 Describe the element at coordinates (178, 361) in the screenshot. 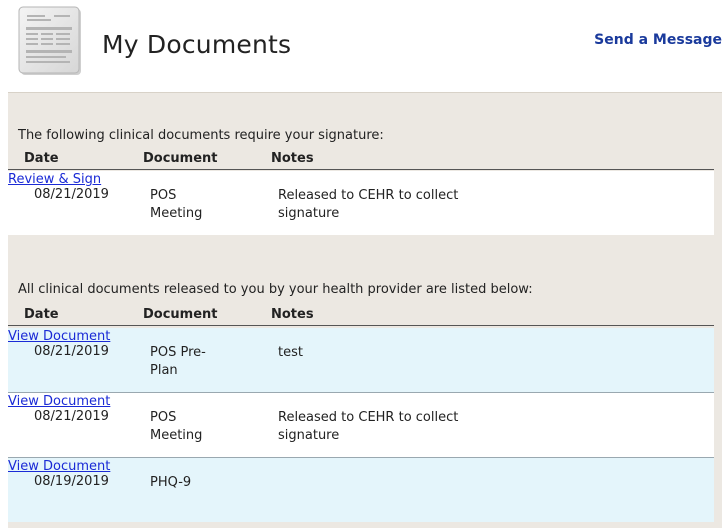

I see `row-document: POS Pre-Plan` at that location.